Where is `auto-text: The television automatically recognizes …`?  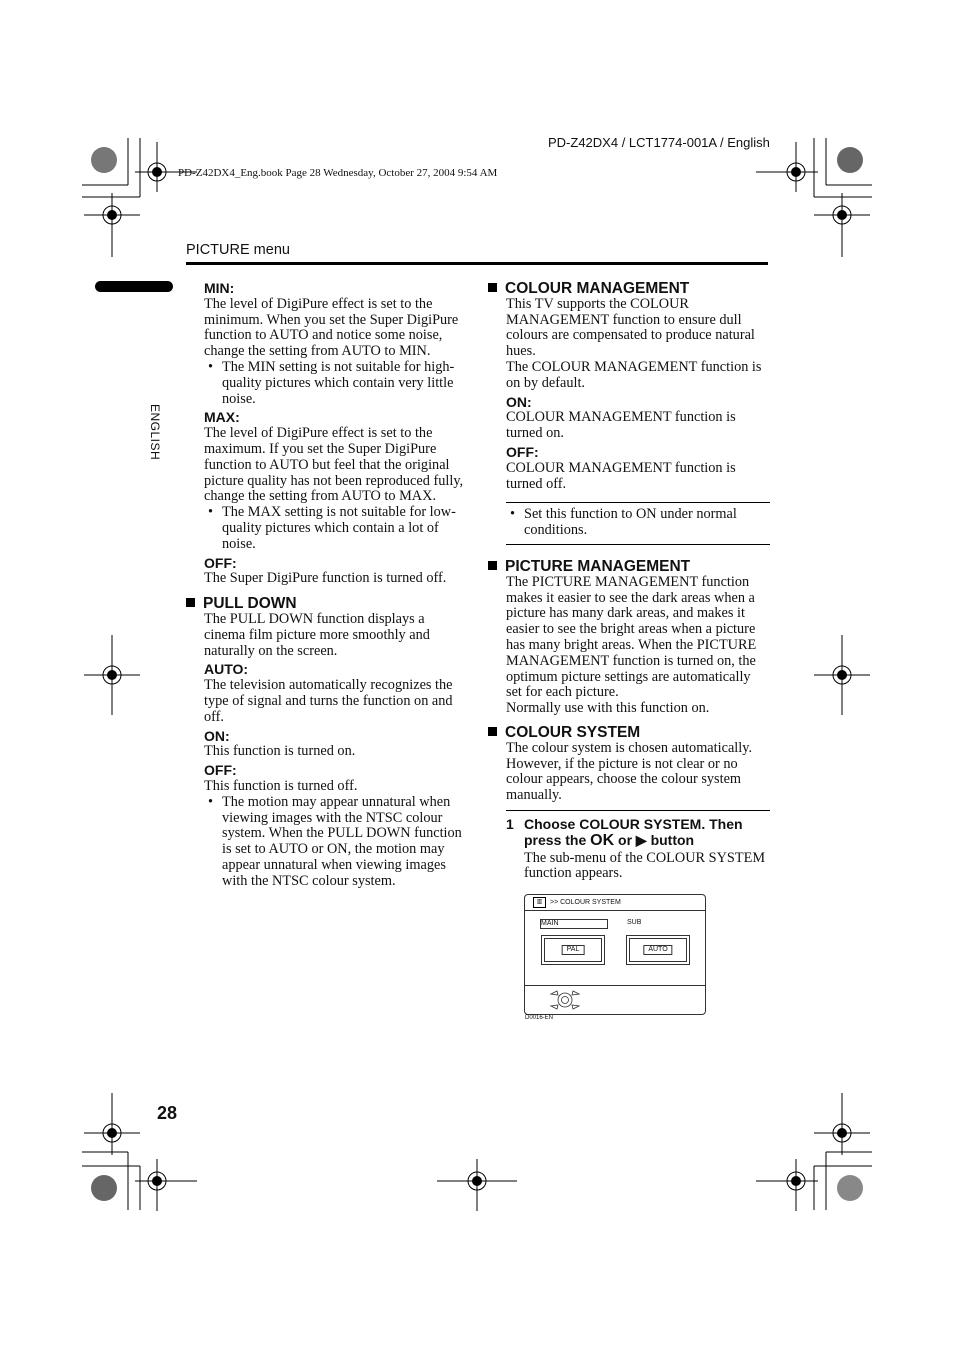 auto-text: The television automatically recognizes … is located at coordinates (328, 701).